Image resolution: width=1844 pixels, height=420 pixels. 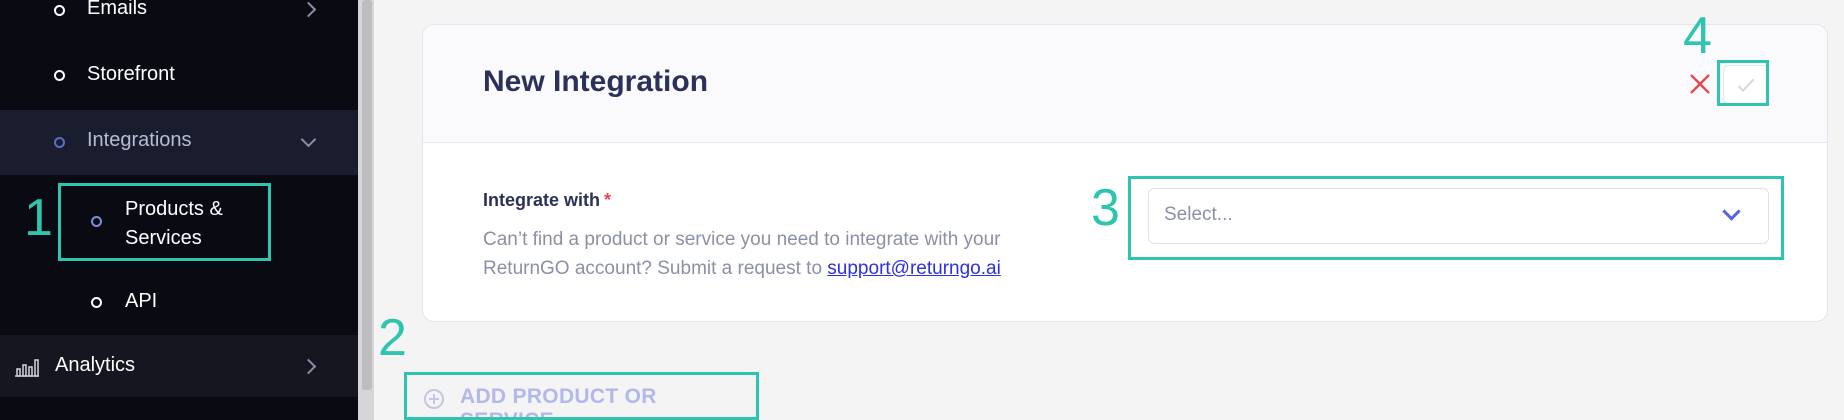 I want to click on sidebar-item-label: Analytics, so click(x=95, y=365).